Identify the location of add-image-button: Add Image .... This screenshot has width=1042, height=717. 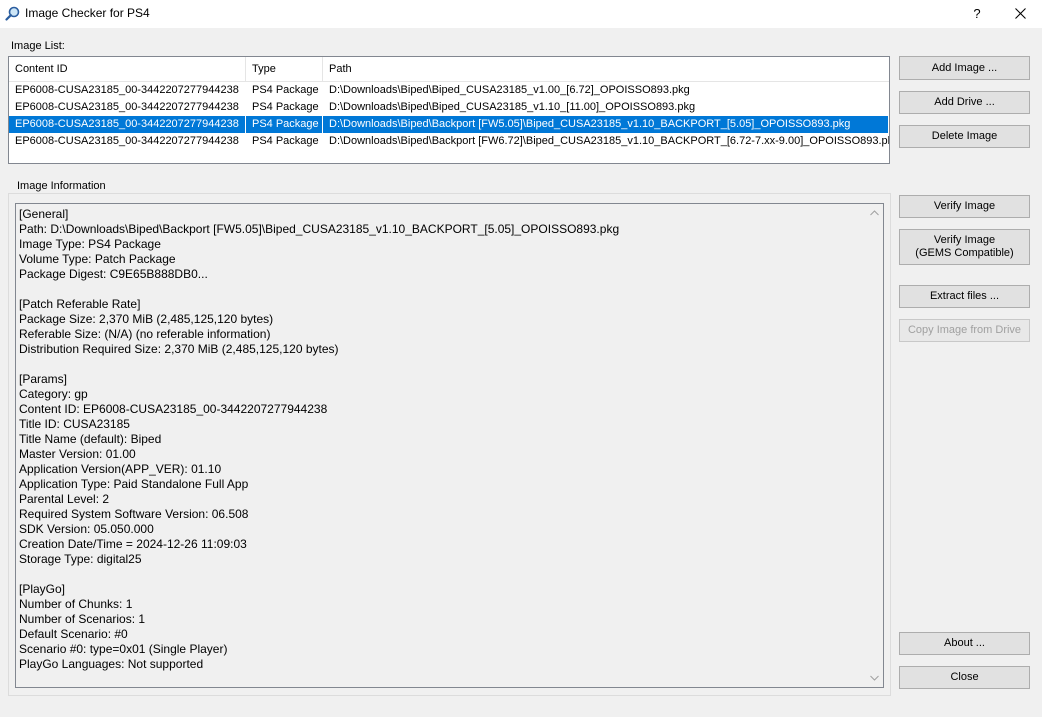
(964, 68).